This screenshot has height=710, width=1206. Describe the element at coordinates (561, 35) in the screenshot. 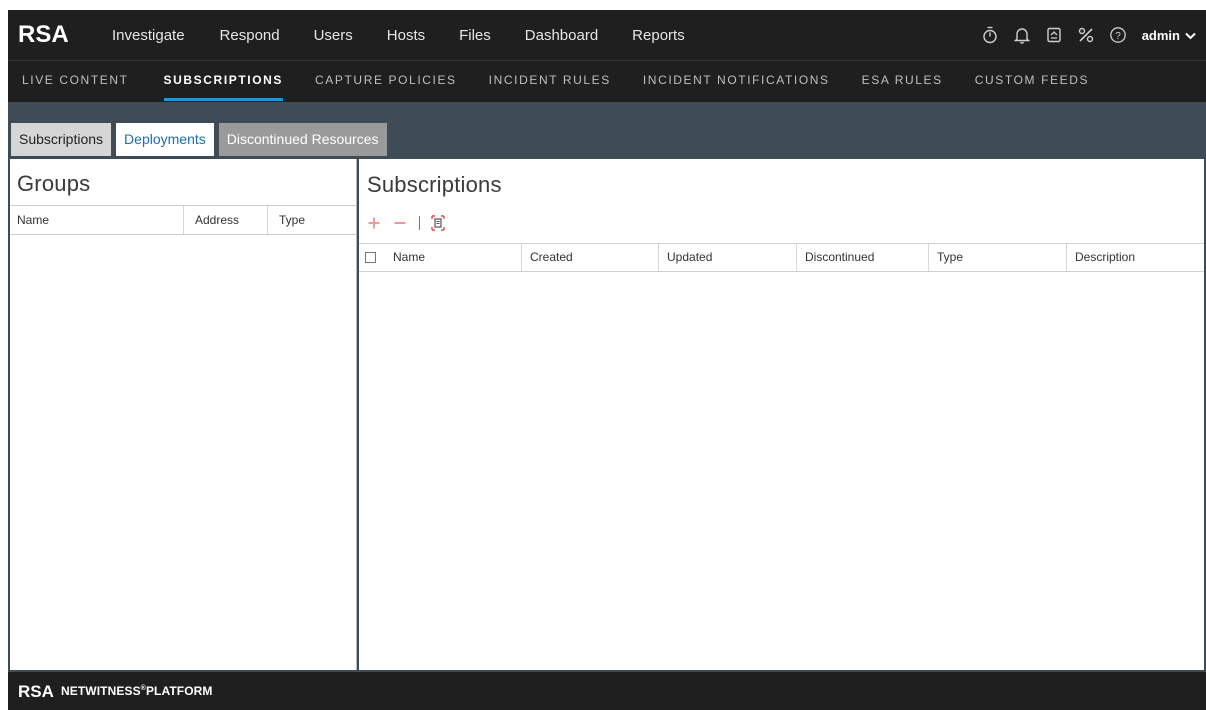

I see `nav-dashboard: Dashboard` at that location.